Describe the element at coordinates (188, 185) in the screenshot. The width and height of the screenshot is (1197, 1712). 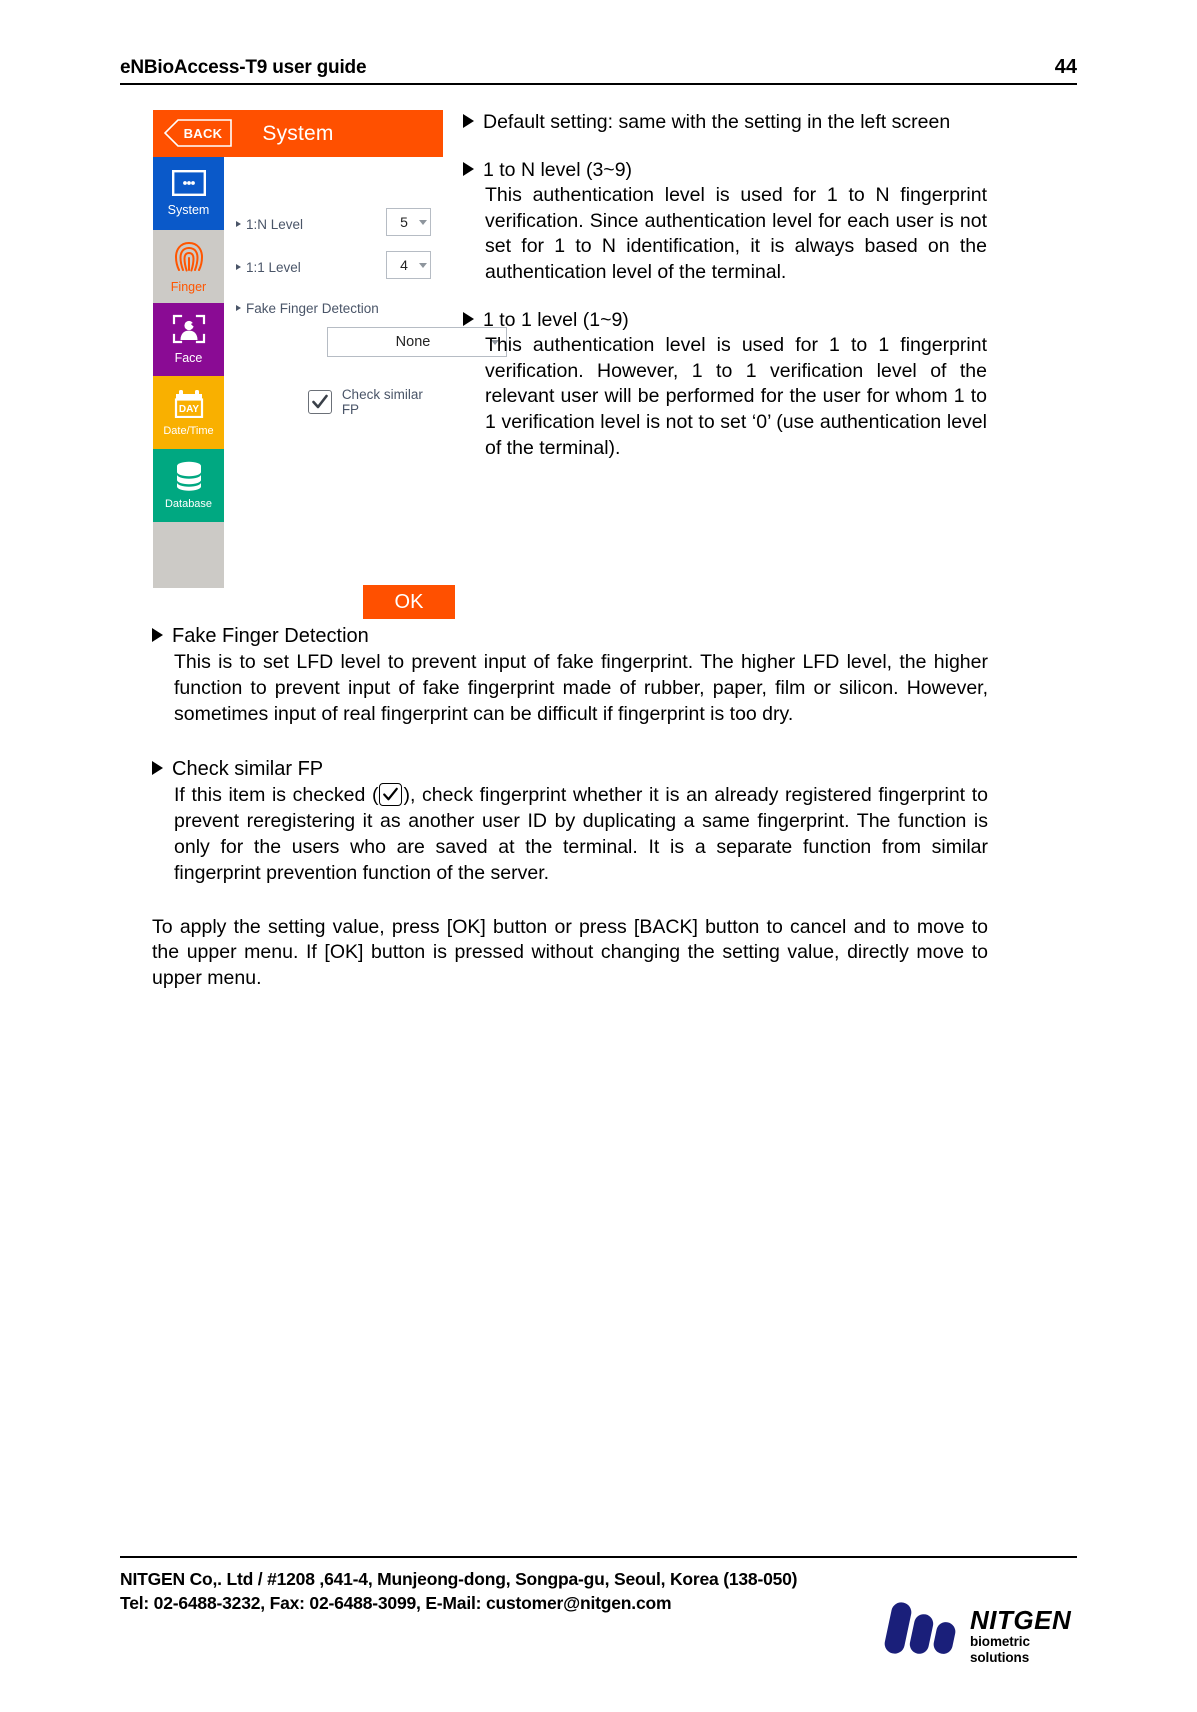
I see `system-window-icon` at that location.